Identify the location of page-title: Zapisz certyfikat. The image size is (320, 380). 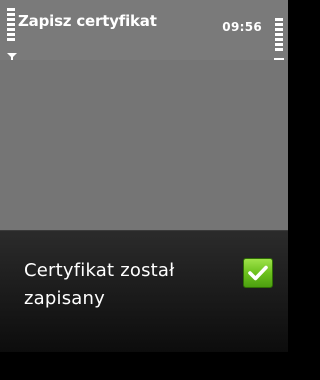
(87, 21).